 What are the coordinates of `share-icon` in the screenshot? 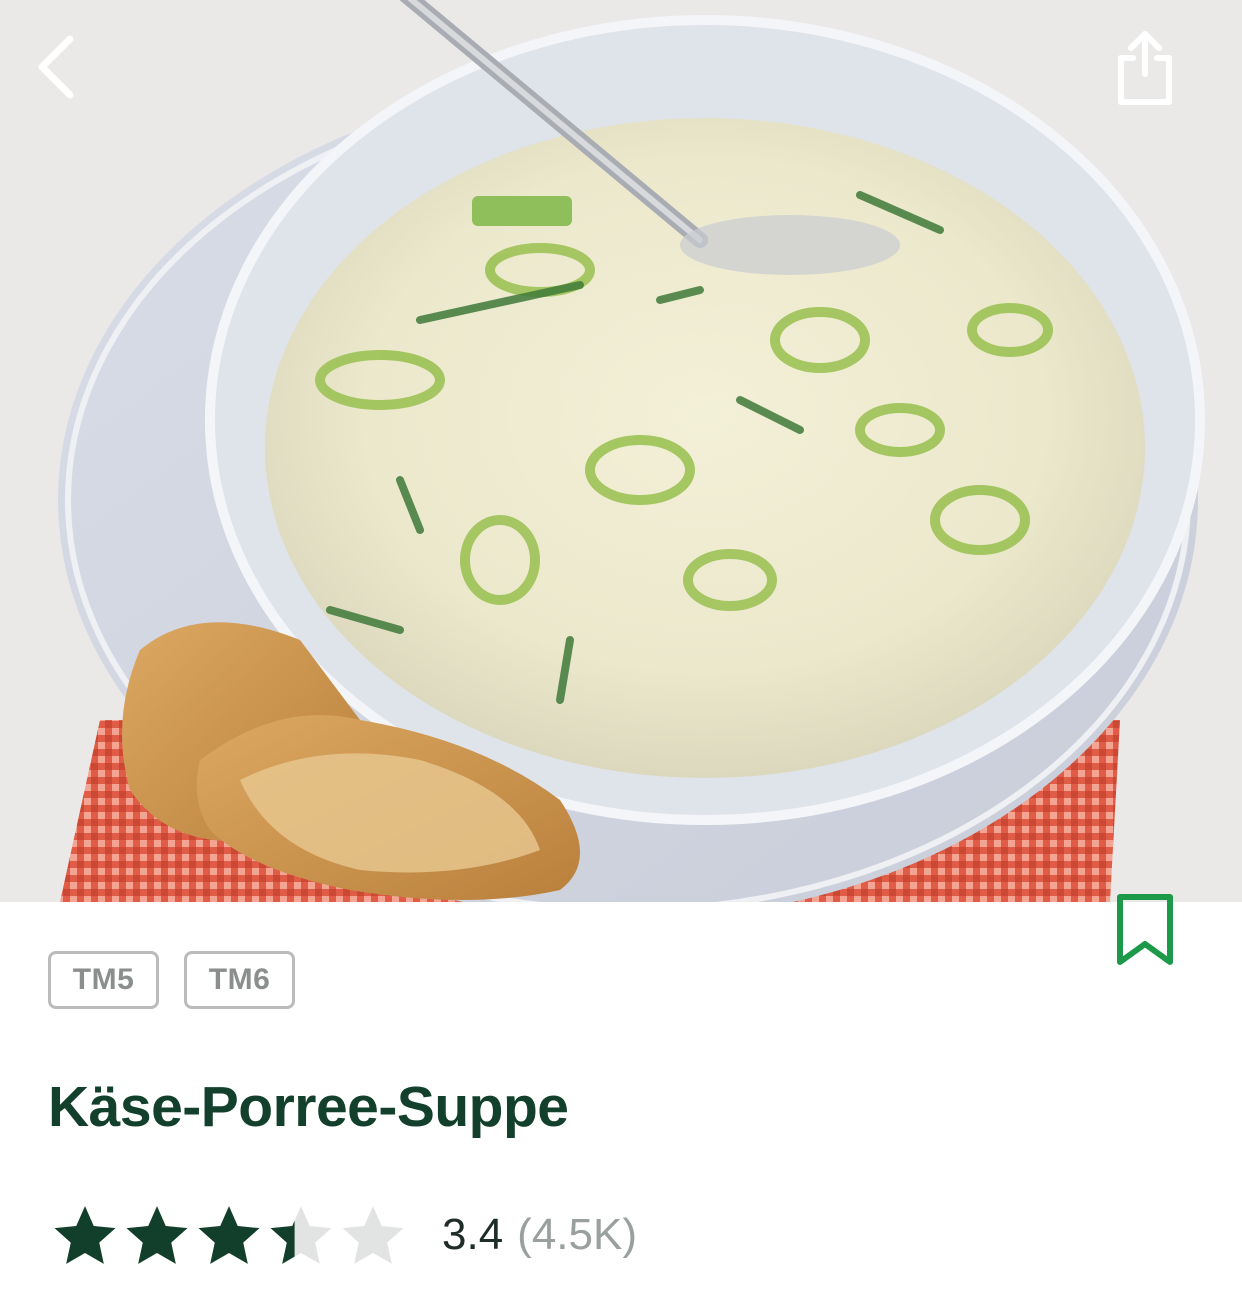 It's located at (1145, 68).